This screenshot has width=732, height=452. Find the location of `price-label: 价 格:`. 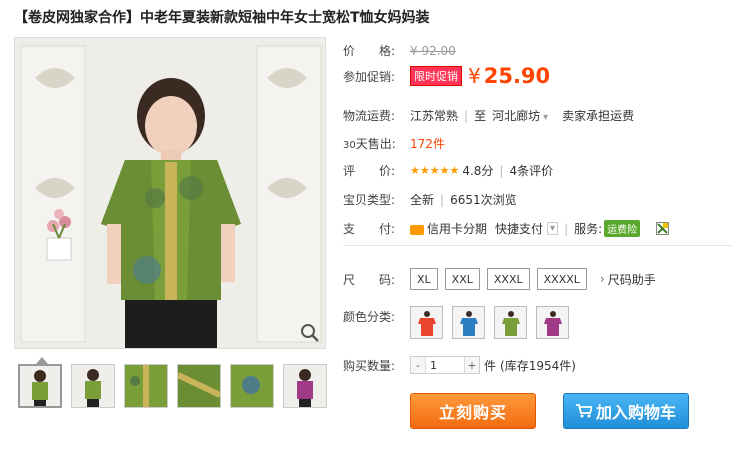

price-label: 价 格: is located at coordinates (369, 51).